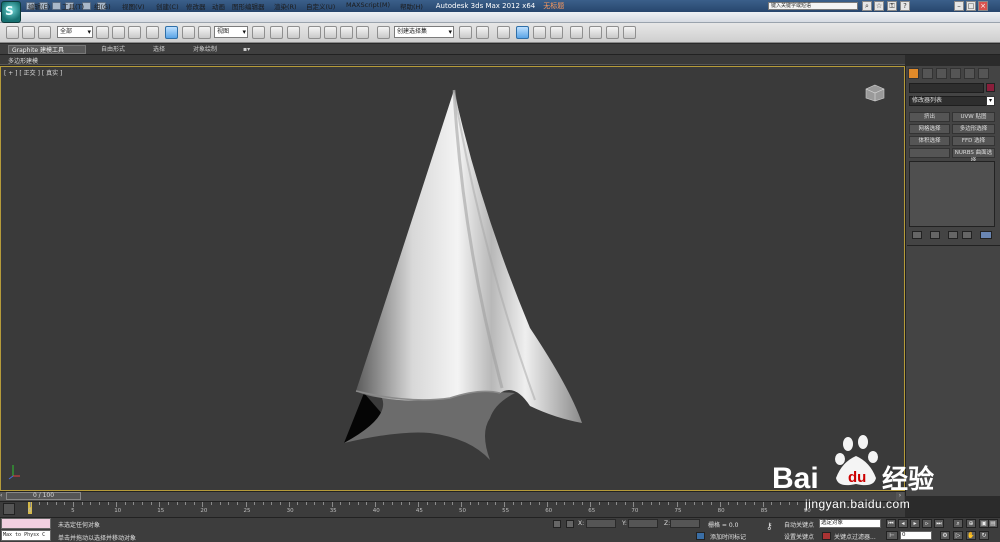  What do you see at coordinates (346, 32) in the screenshot?
I see `percent-snap-icon` at bounding box center [346, 32].